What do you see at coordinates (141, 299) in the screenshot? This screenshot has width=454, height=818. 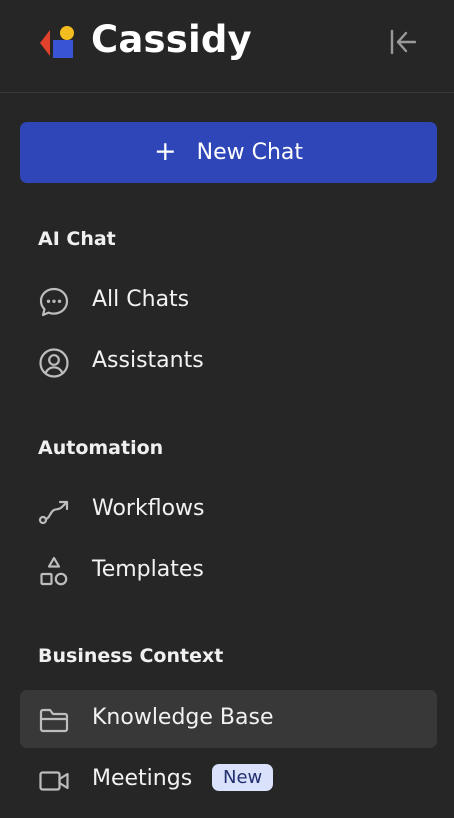 I see `sidebar-item-label: All Chats` at bounding box center [141, 299].